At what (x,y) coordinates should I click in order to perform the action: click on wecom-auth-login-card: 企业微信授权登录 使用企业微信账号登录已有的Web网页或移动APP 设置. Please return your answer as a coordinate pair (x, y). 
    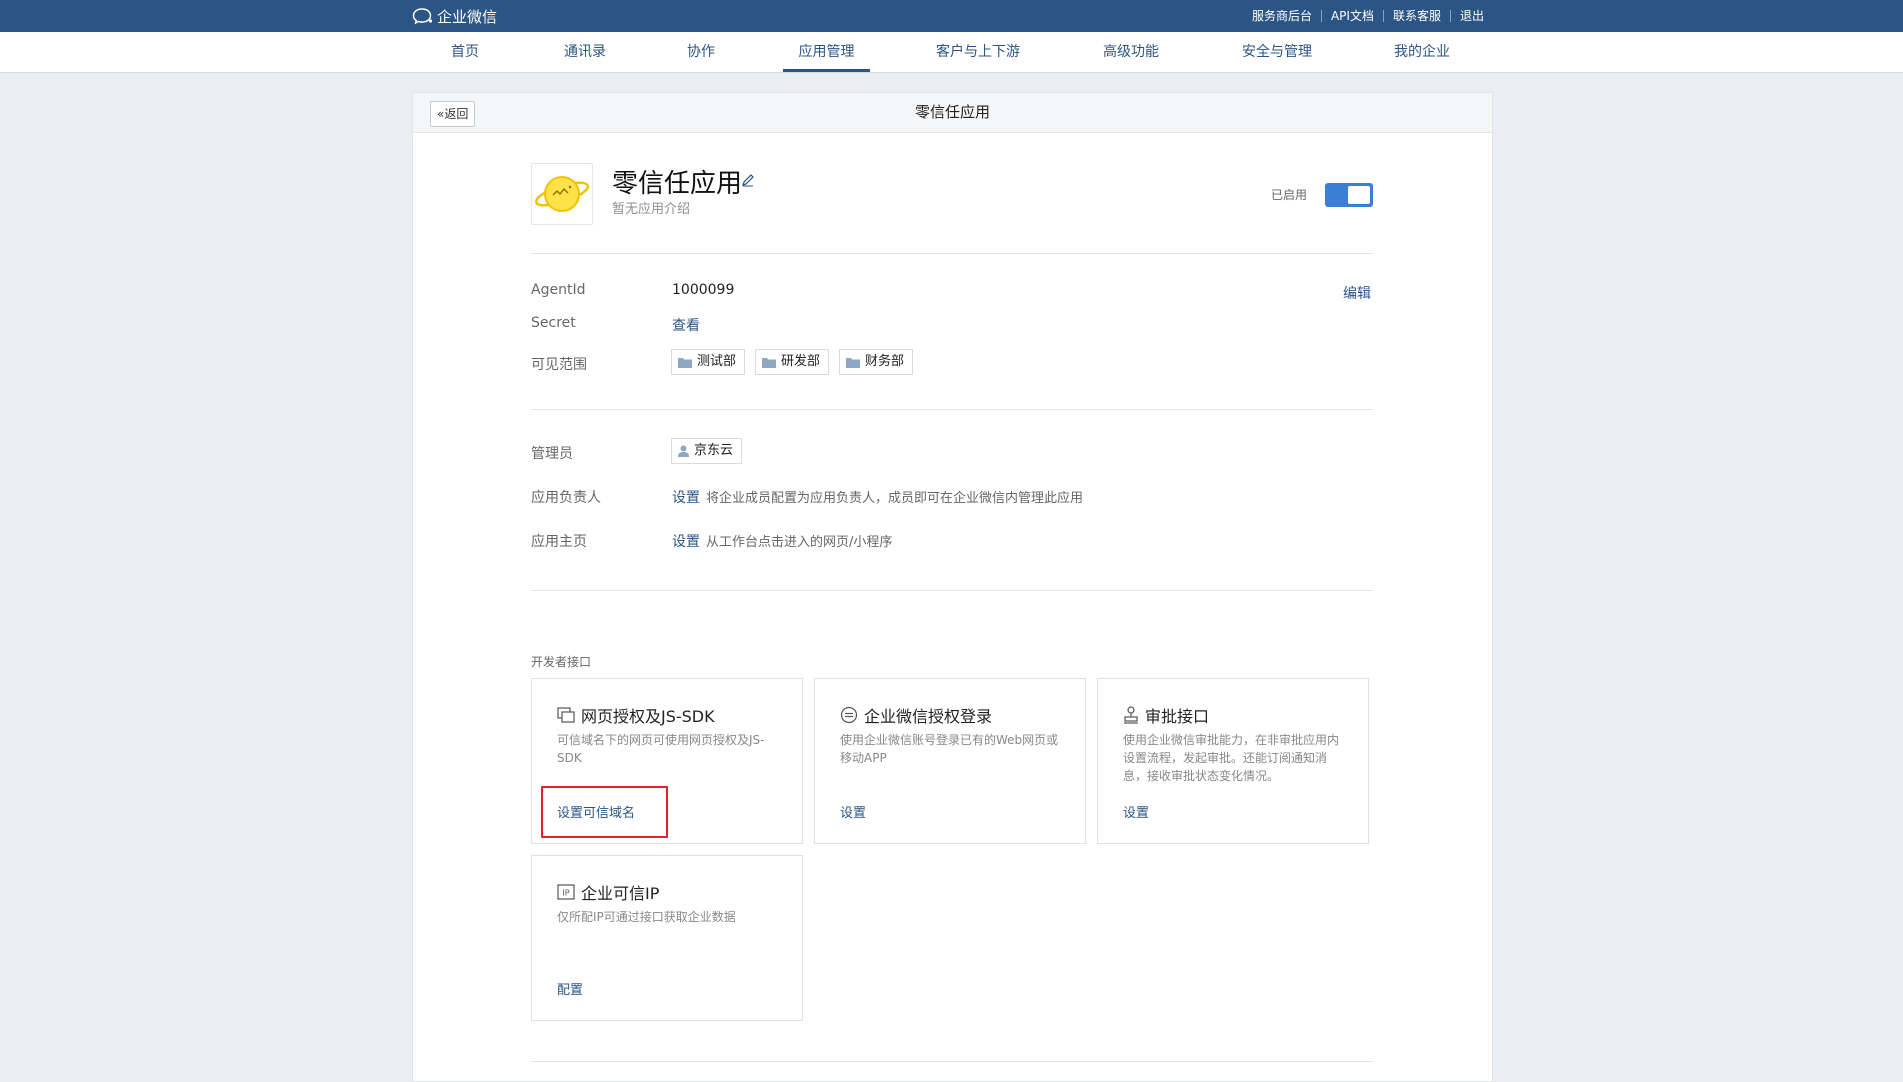
    Looking at the image, I should click on (950, 761).